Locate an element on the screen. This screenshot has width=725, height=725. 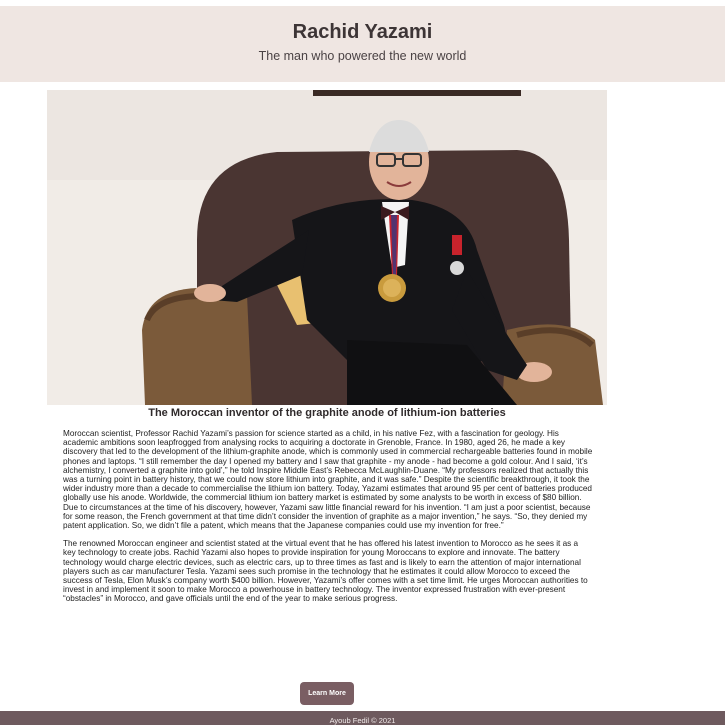
learn-more-button: Learn More is located at coordinates (327, 693).